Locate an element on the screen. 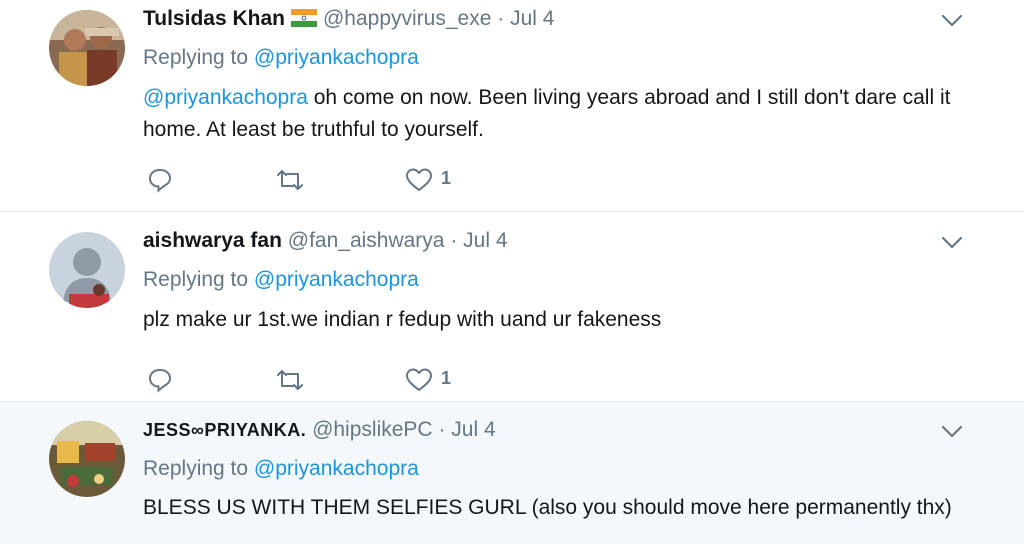 The image size is (1024, 544). tweet-header: JESS∞PRIYANKA. @hipslikePC · Jul 4 is located at coordinates (319, 430).